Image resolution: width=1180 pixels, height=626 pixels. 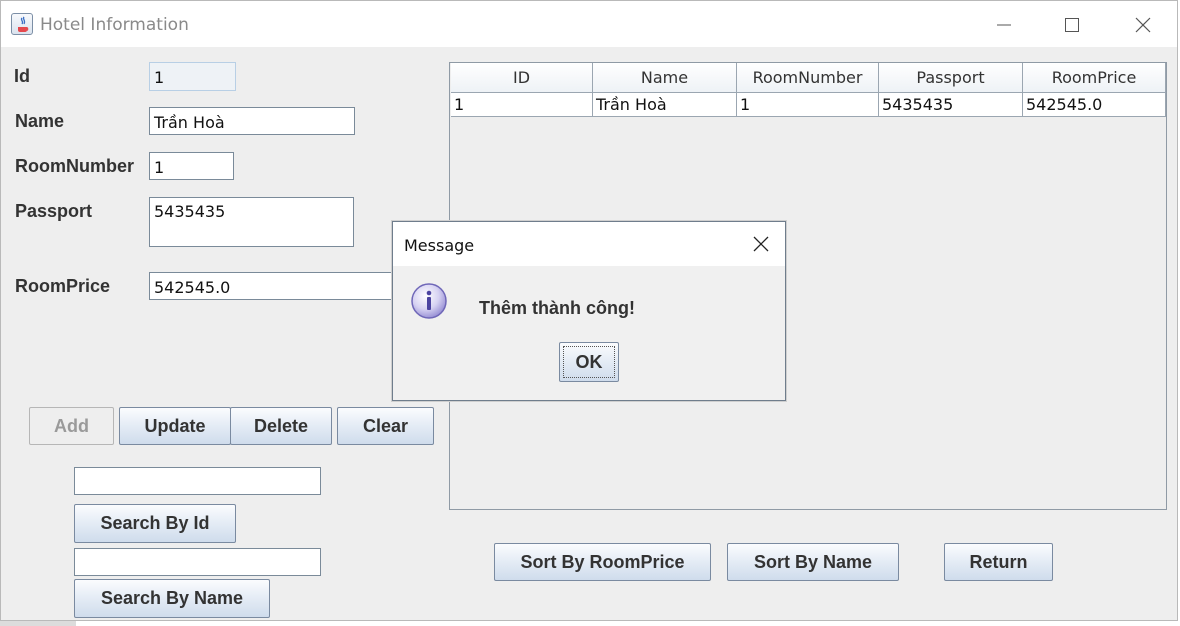 What do you see at coordinates (63, 286) in the screenshot?
I see `room-price-label: RoomPrice` at bounding box center [63, 286].